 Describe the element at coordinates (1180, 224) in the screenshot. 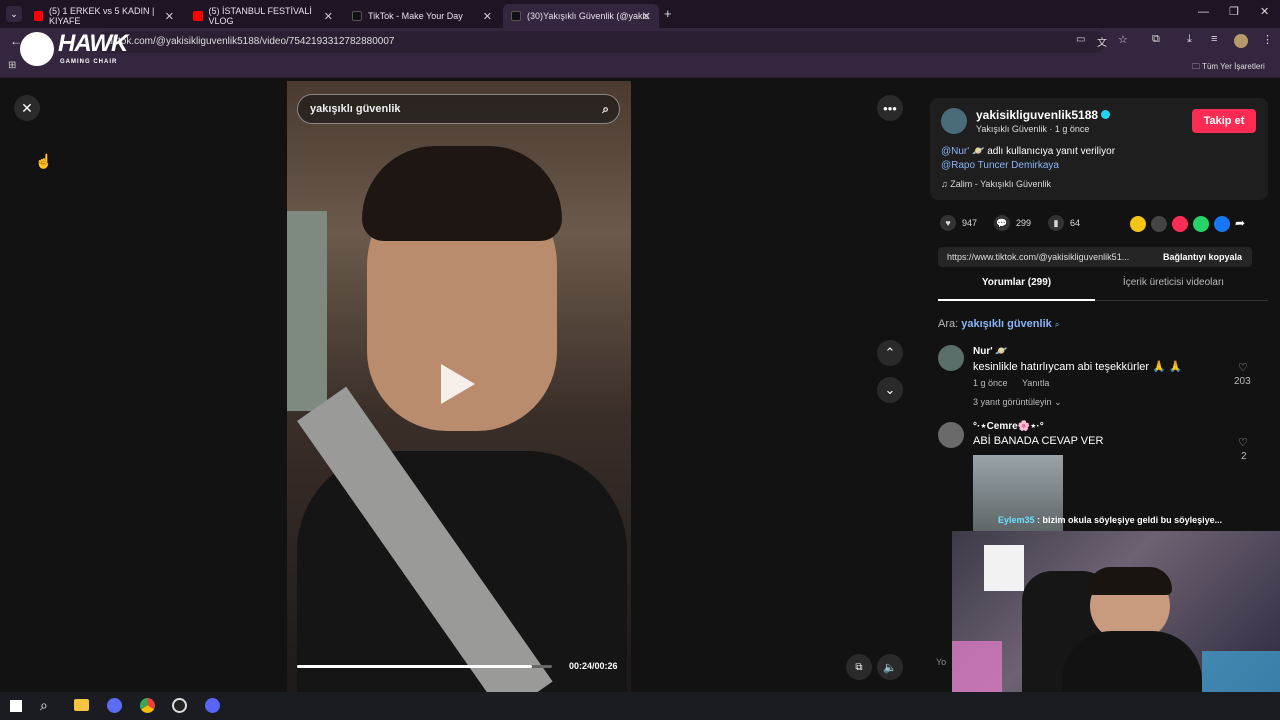

I see `send-icon` at that location.